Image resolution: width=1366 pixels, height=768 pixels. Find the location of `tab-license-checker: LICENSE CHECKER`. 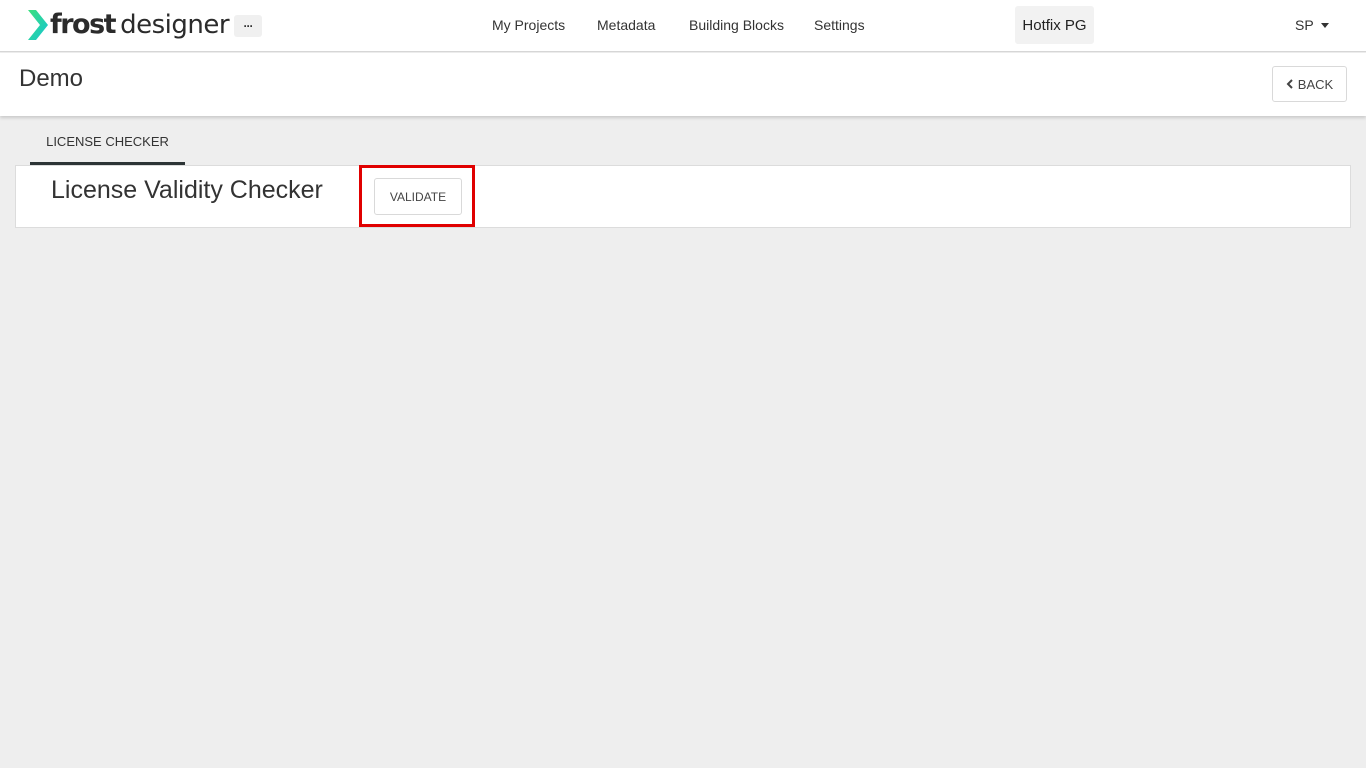

tab-license-checker: LICENSE CHECKER is located at coordinates (107, 145).